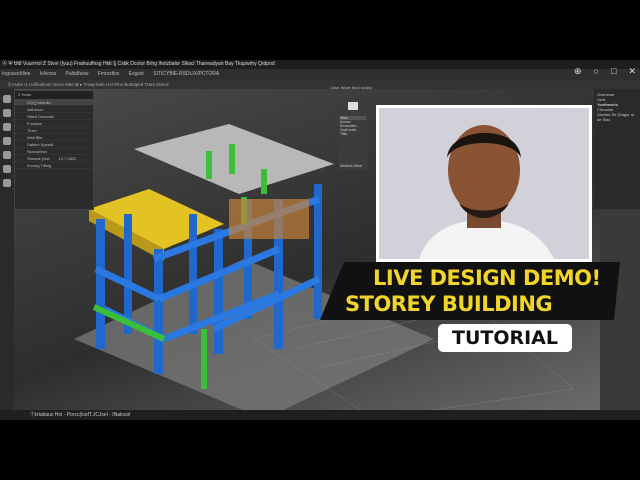 This screenshot has width=640, height=480. Describe the element at coordinates (48, 74) in the screenshot. I see `ribbon-tab: Ivlivoss` at that location.